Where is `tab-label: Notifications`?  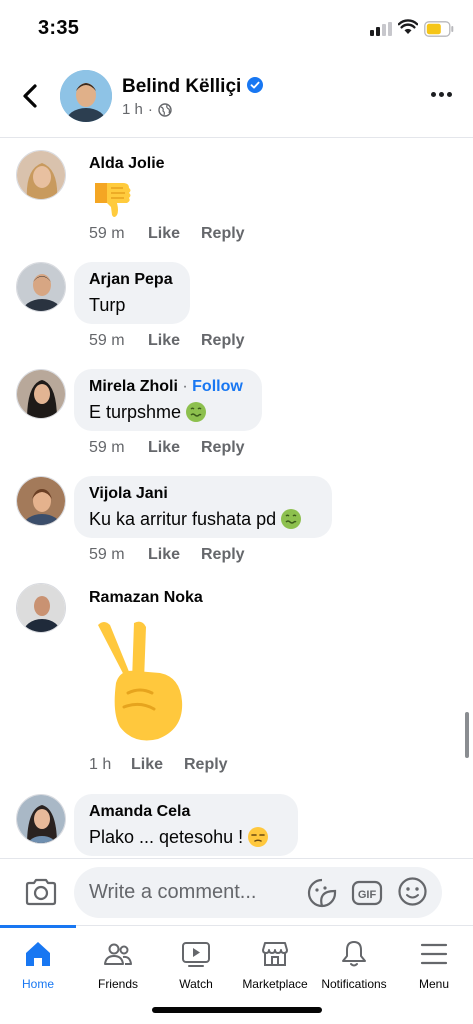
tab-label: Notifications is located at coordinates (354, 984).